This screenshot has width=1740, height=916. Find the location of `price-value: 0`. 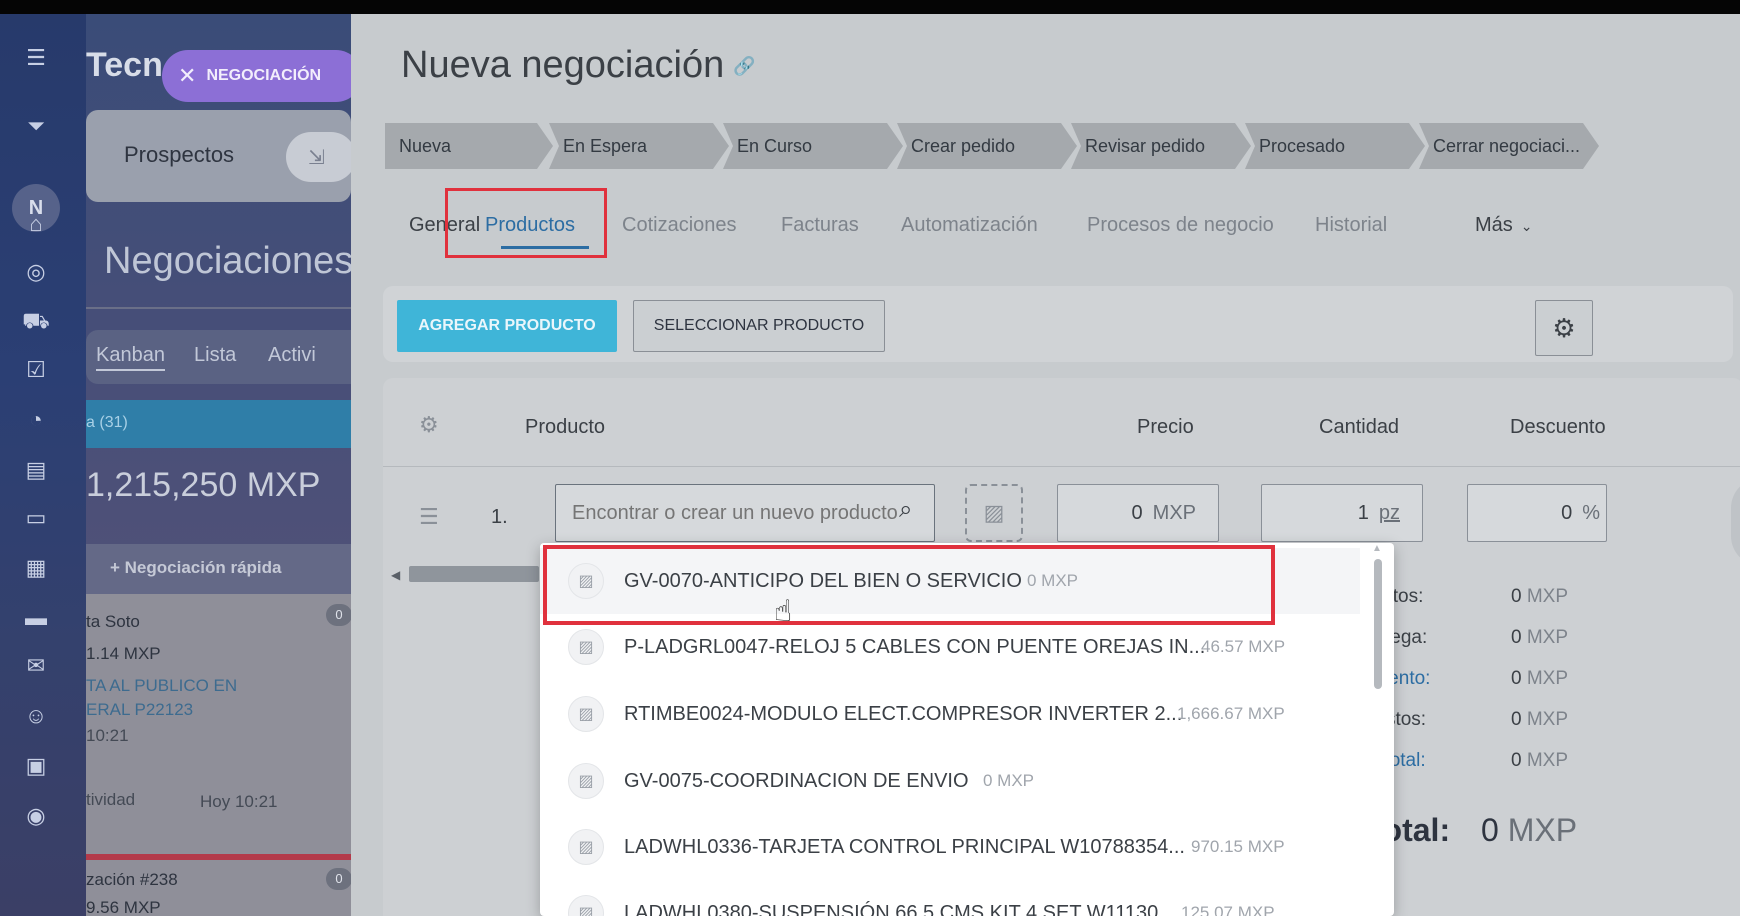

price-value: 0 is located at coordinates (1137, 512).